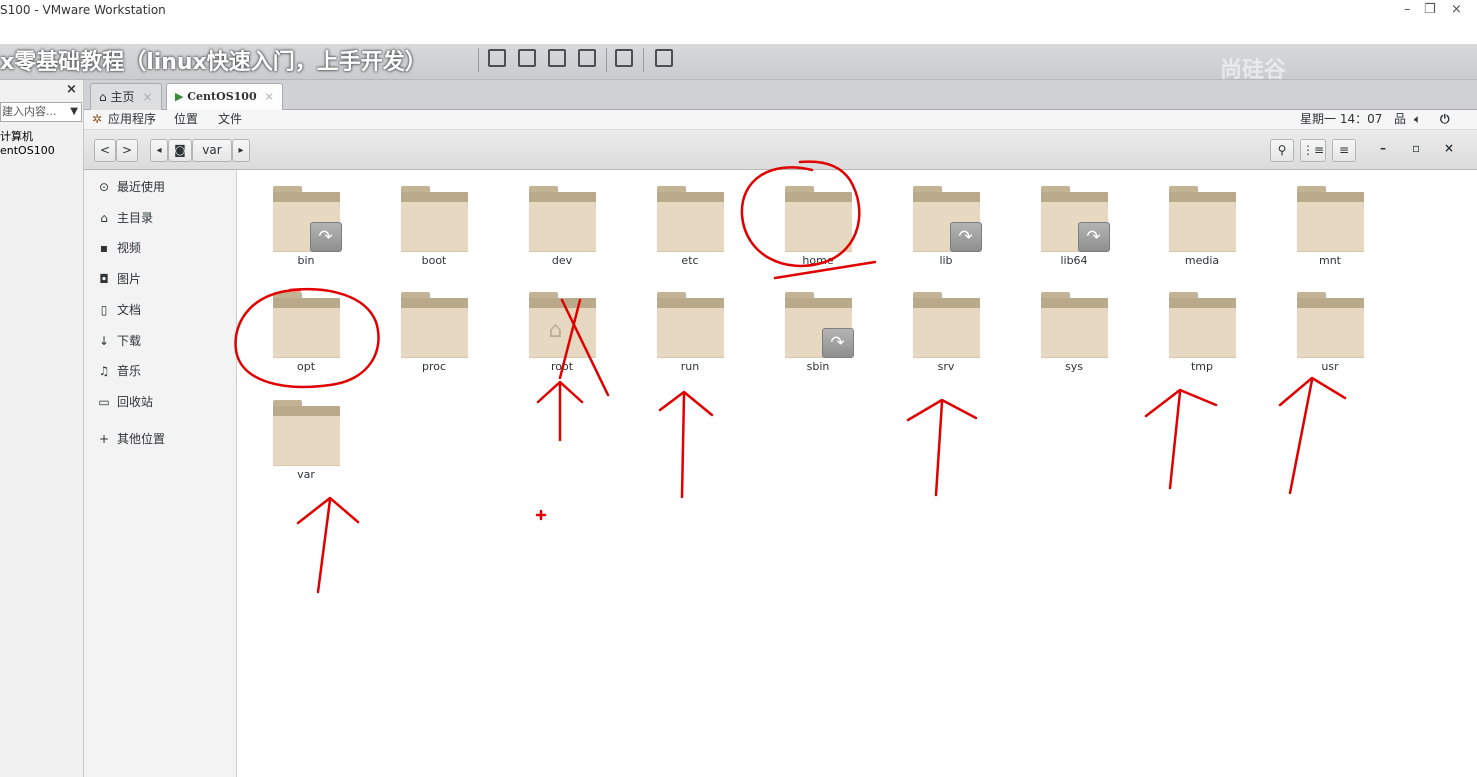  Describe the element at coordinates (1330, 332) in the screenshot. I see `folder-item-usr: usr` at that location.